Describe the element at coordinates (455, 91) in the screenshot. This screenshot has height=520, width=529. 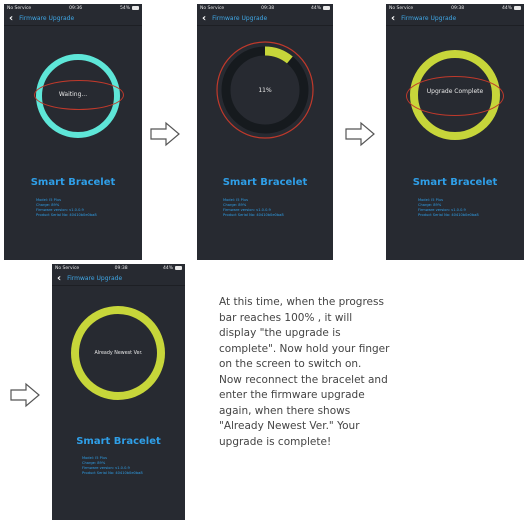
I see `status-label: Upgrade Complete` at that location.